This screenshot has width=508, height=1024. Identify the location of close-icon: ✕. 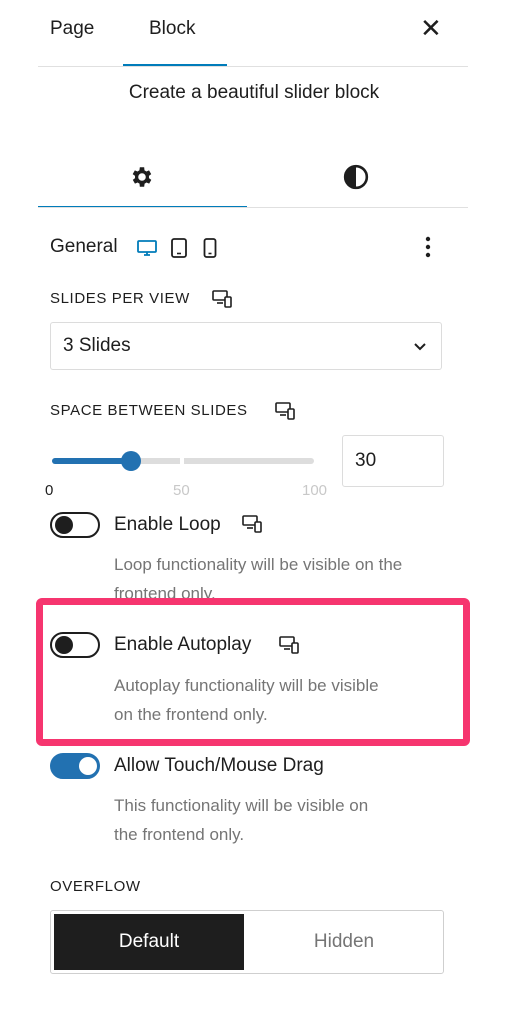
(431, 28).